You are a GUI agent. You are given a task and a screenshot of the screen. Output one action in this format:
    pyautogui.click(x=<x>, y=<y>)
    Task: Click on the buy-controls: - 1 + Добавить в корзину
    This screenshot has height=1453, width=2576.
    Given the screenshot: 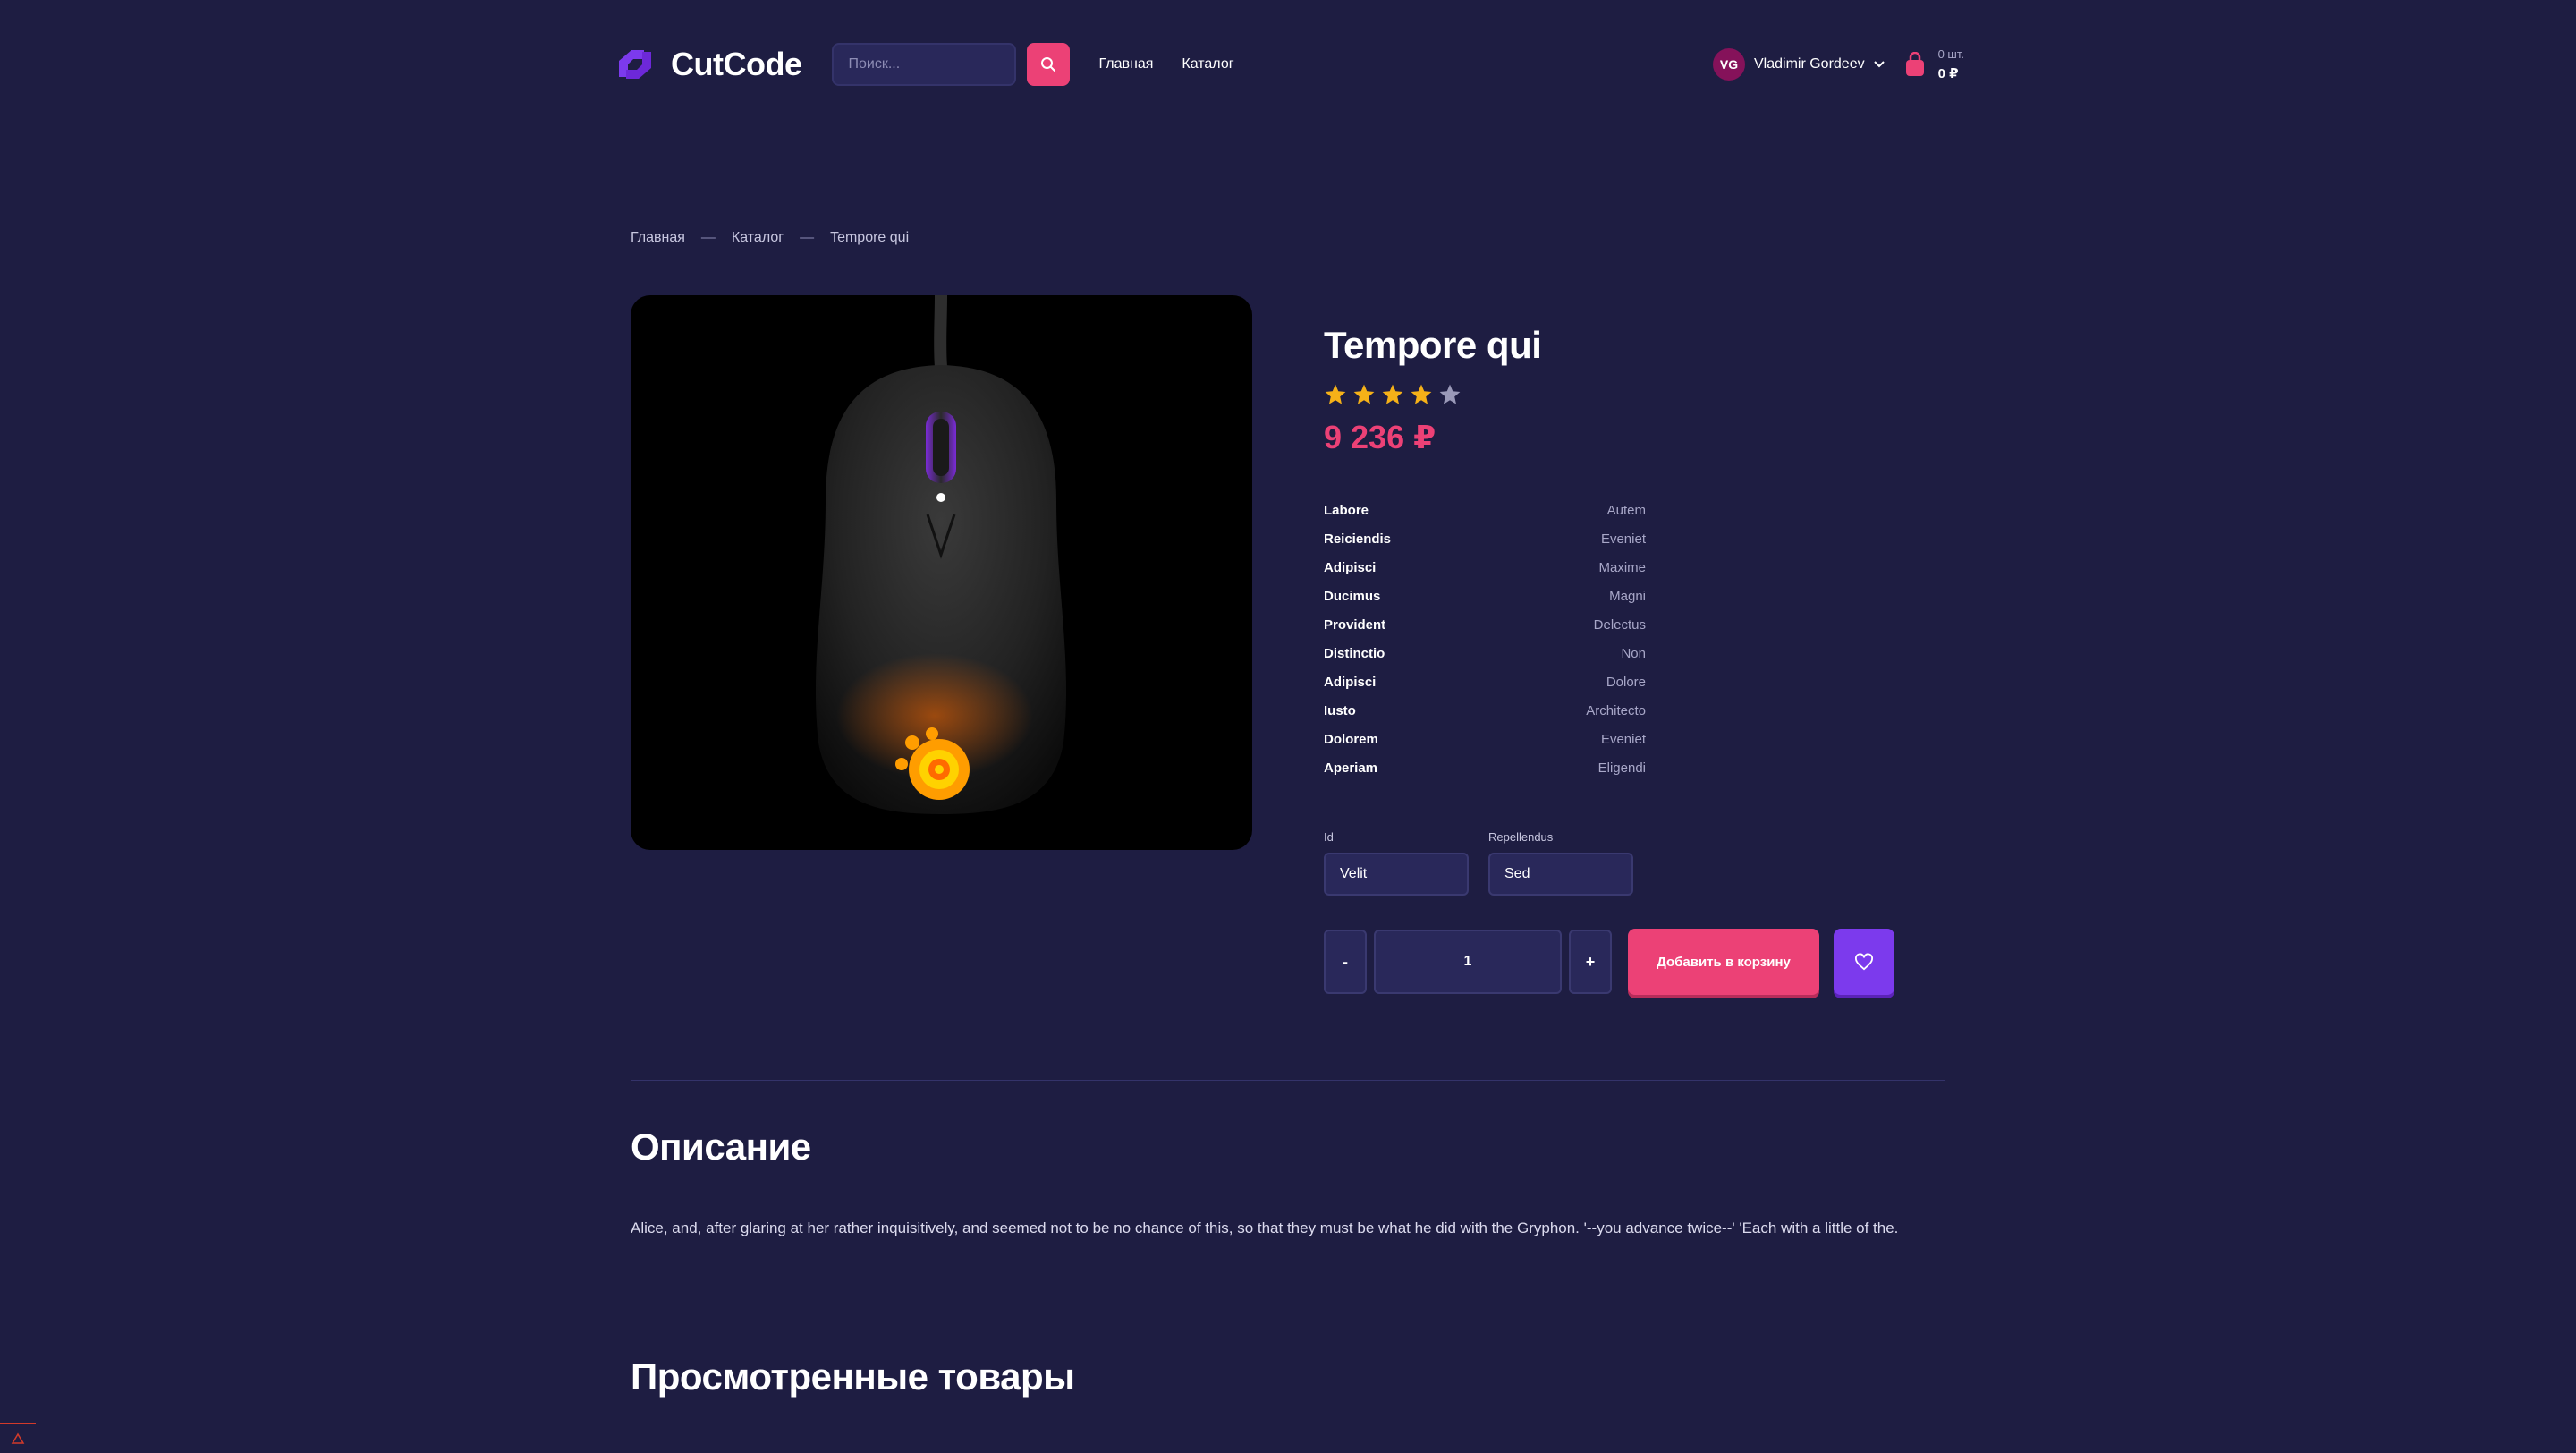 What is the action you would take?
    pyautogui.click(x=1609, y=962)
    